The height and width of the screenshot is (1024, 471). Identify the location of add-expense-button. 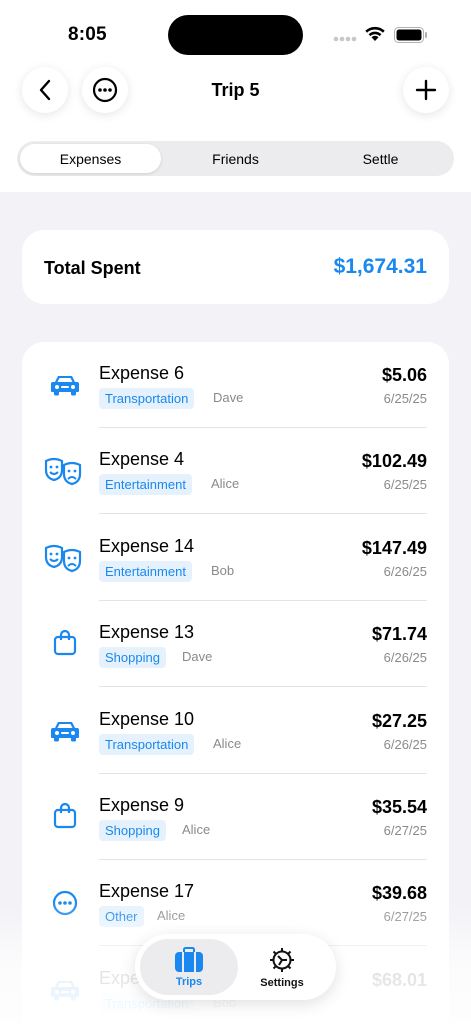
(426, 90).